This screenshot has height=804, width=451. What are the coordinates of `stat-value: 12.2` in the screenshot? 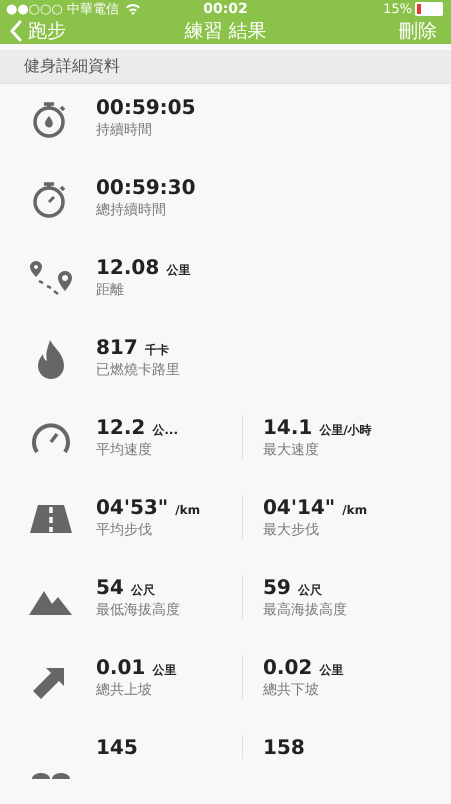 It's located at (121, 427).